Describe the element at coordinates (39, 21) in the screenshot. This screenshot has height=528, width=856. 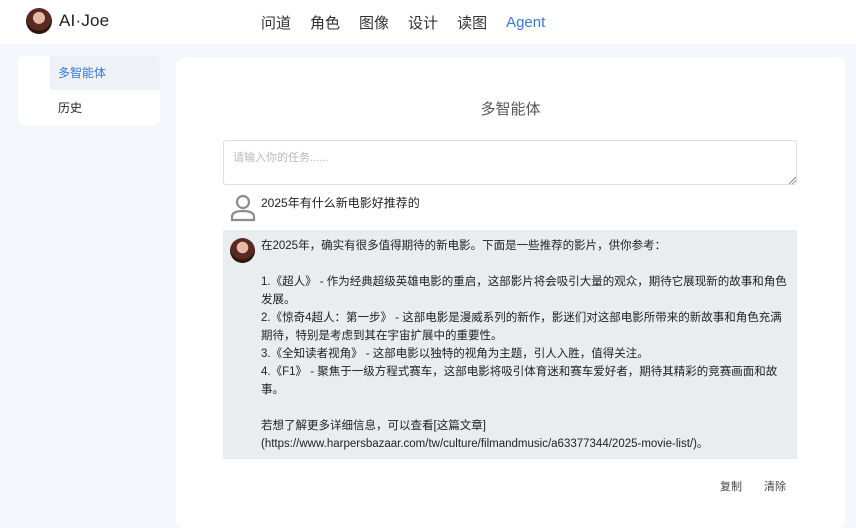
I see `brand-avatar` at that location.